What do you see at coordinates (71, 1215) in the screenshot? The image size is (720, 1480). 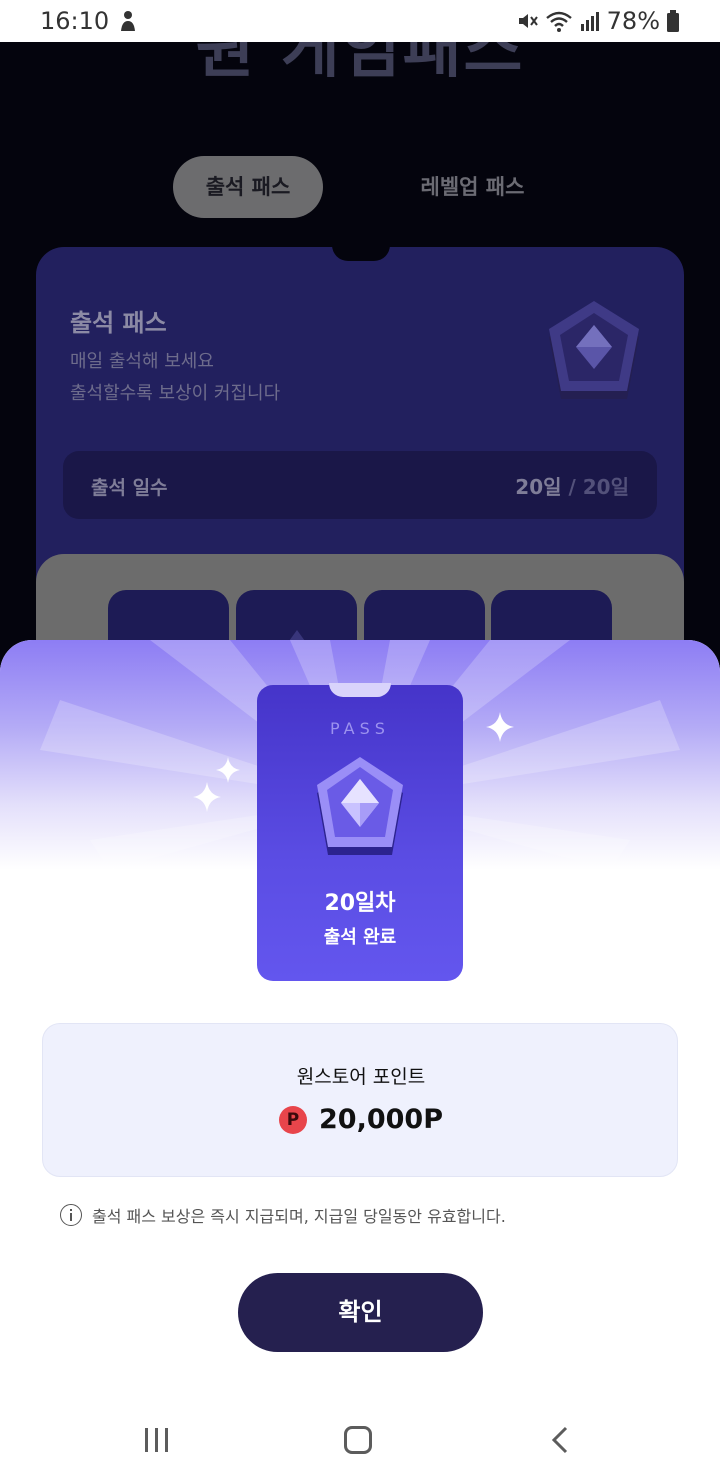 I see `info-icon` at bounding box center [71, 1215].